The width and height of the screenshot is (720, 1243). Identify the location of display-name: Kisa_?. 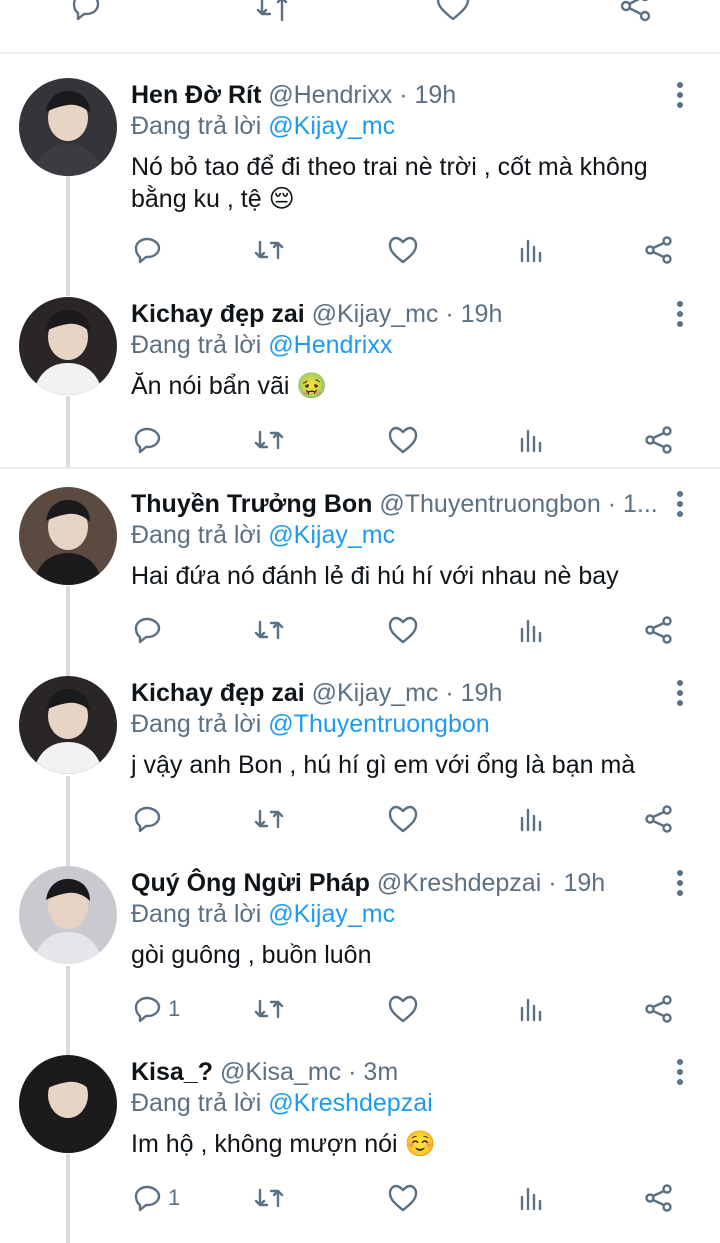
(172, 1072).